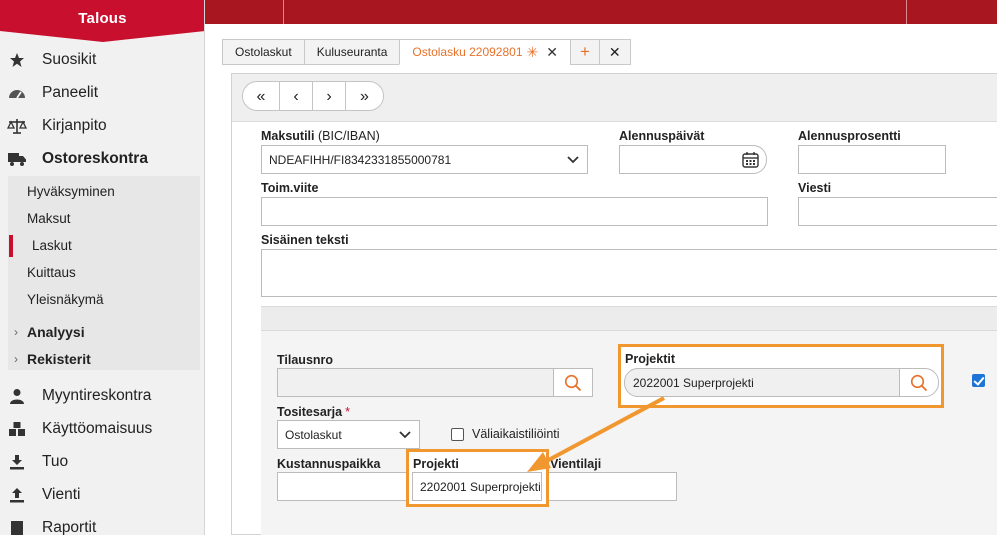  What do you see at coordinates (750, 161) in the screenshot?
I see `calendar-icon` at bounding box center [750, 161].